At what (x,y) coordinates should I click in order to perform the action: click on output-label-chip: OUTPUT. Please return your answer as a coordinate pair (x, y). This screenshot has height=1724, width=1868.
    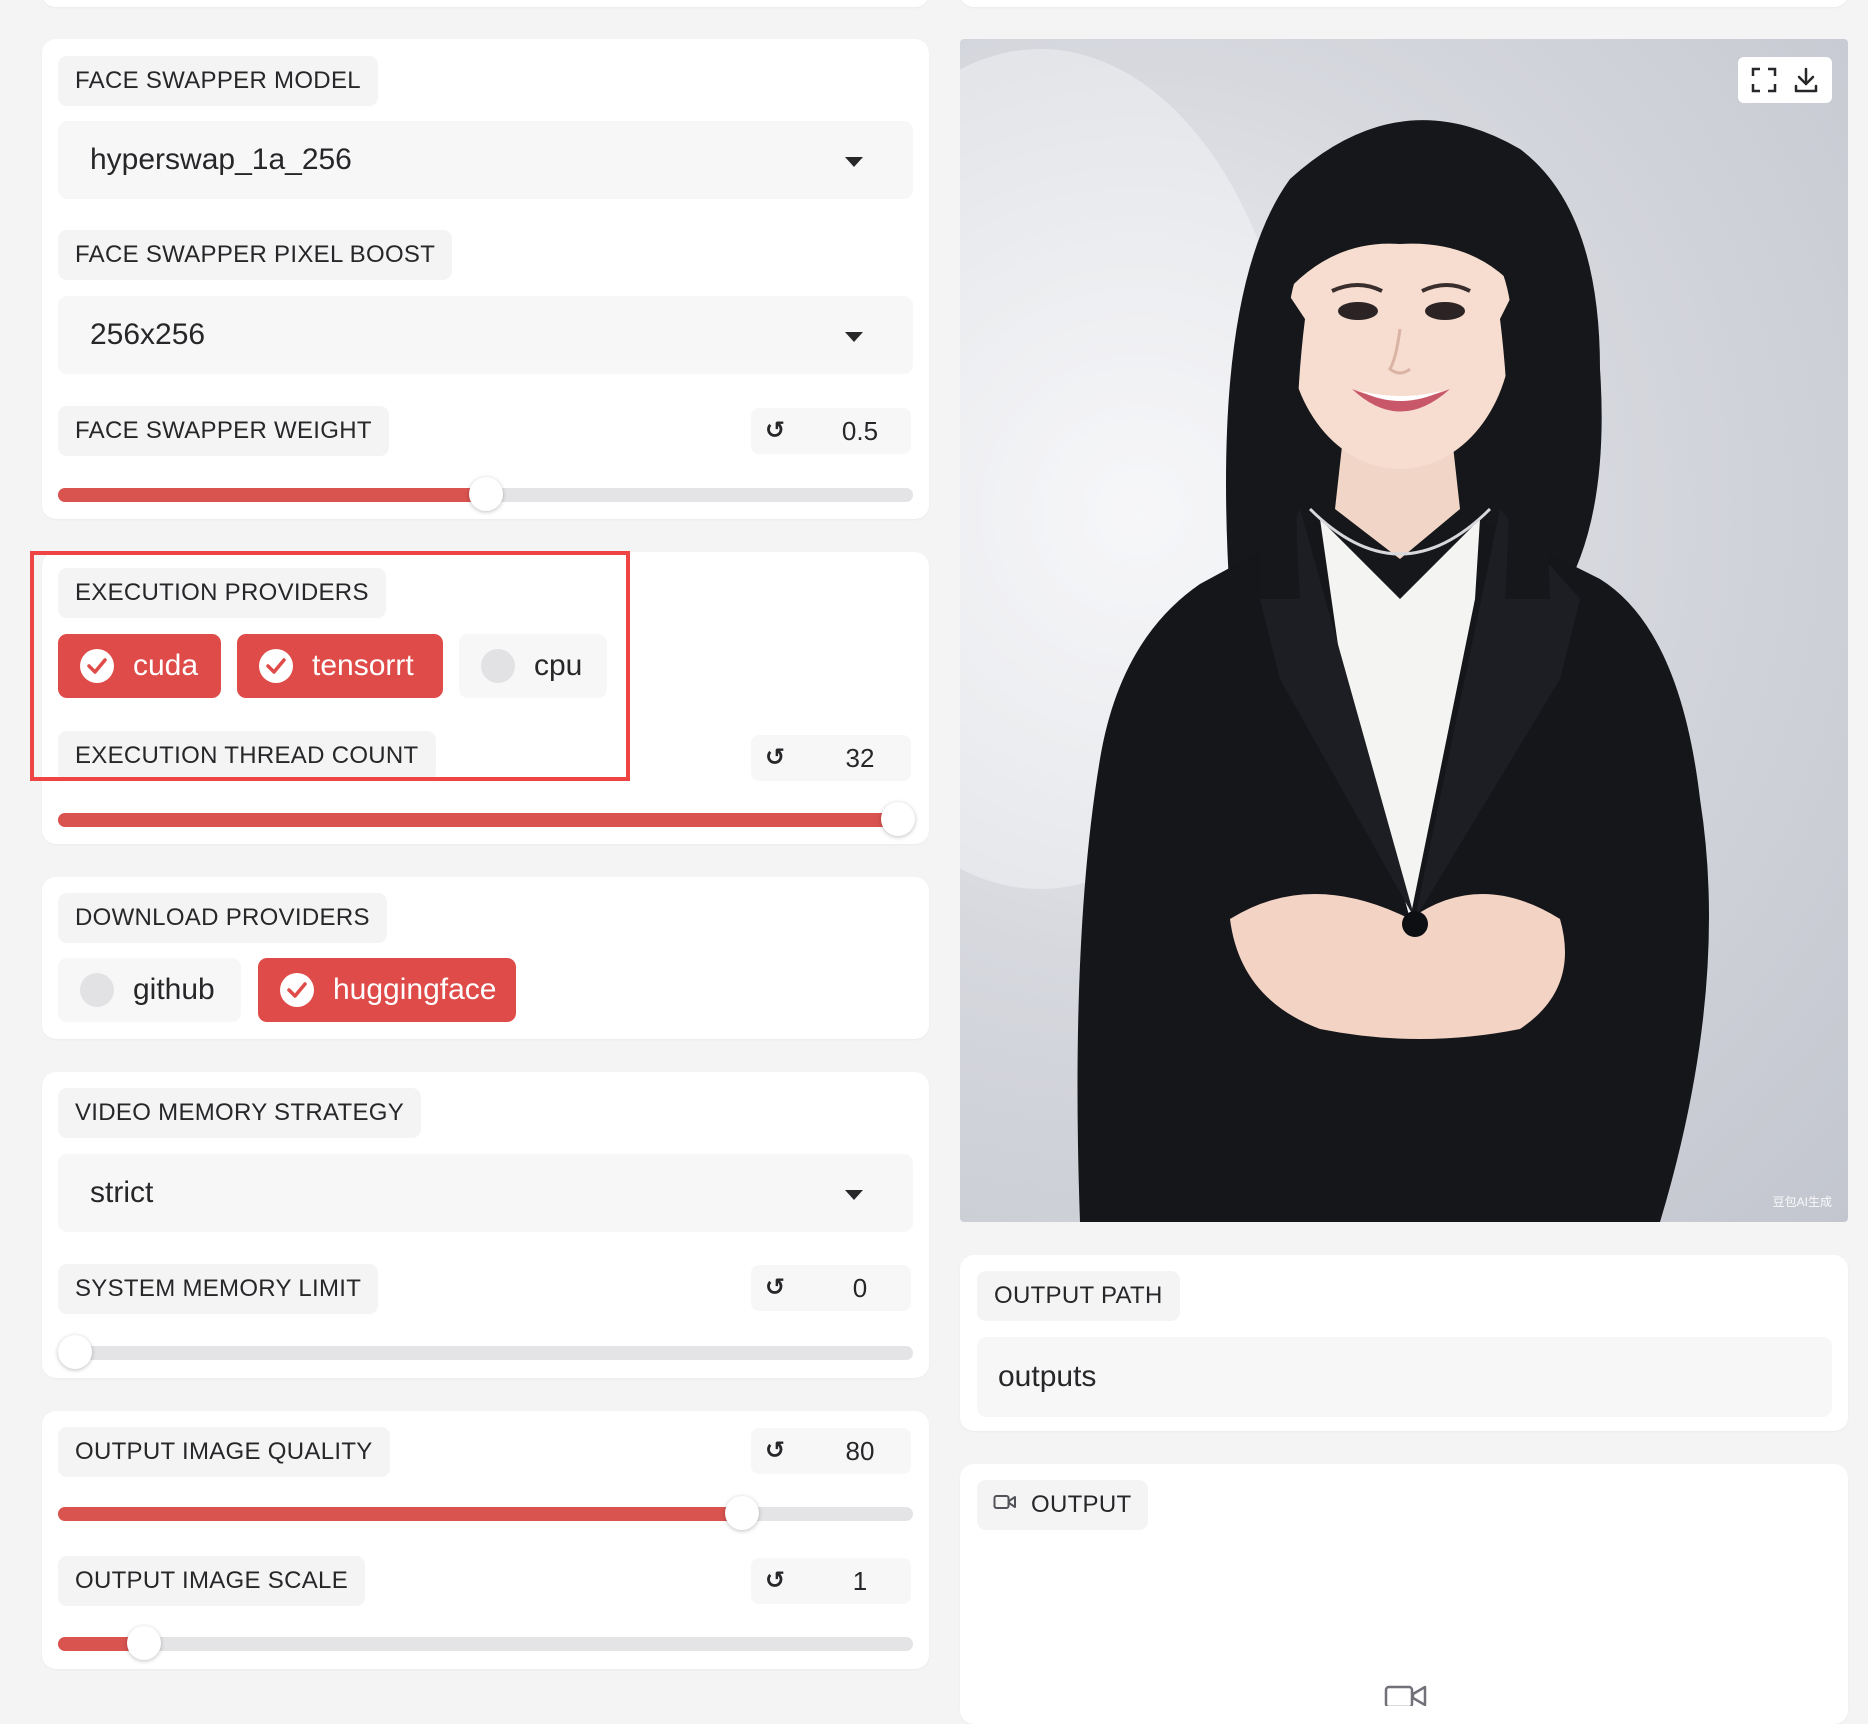
    Looking at the image, I should click on (1063, 1504).